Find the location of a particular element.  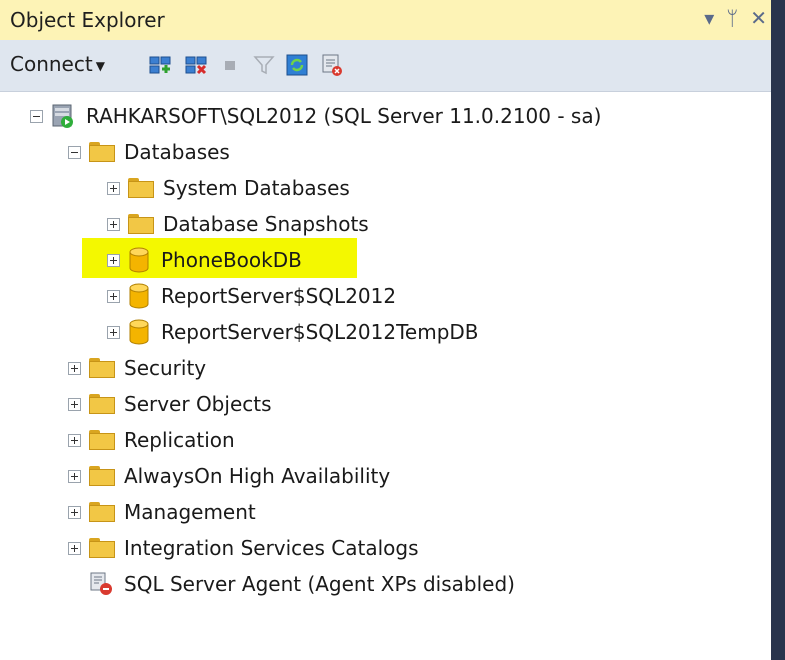

disconnect-icon is located at coordinates (196, 65).